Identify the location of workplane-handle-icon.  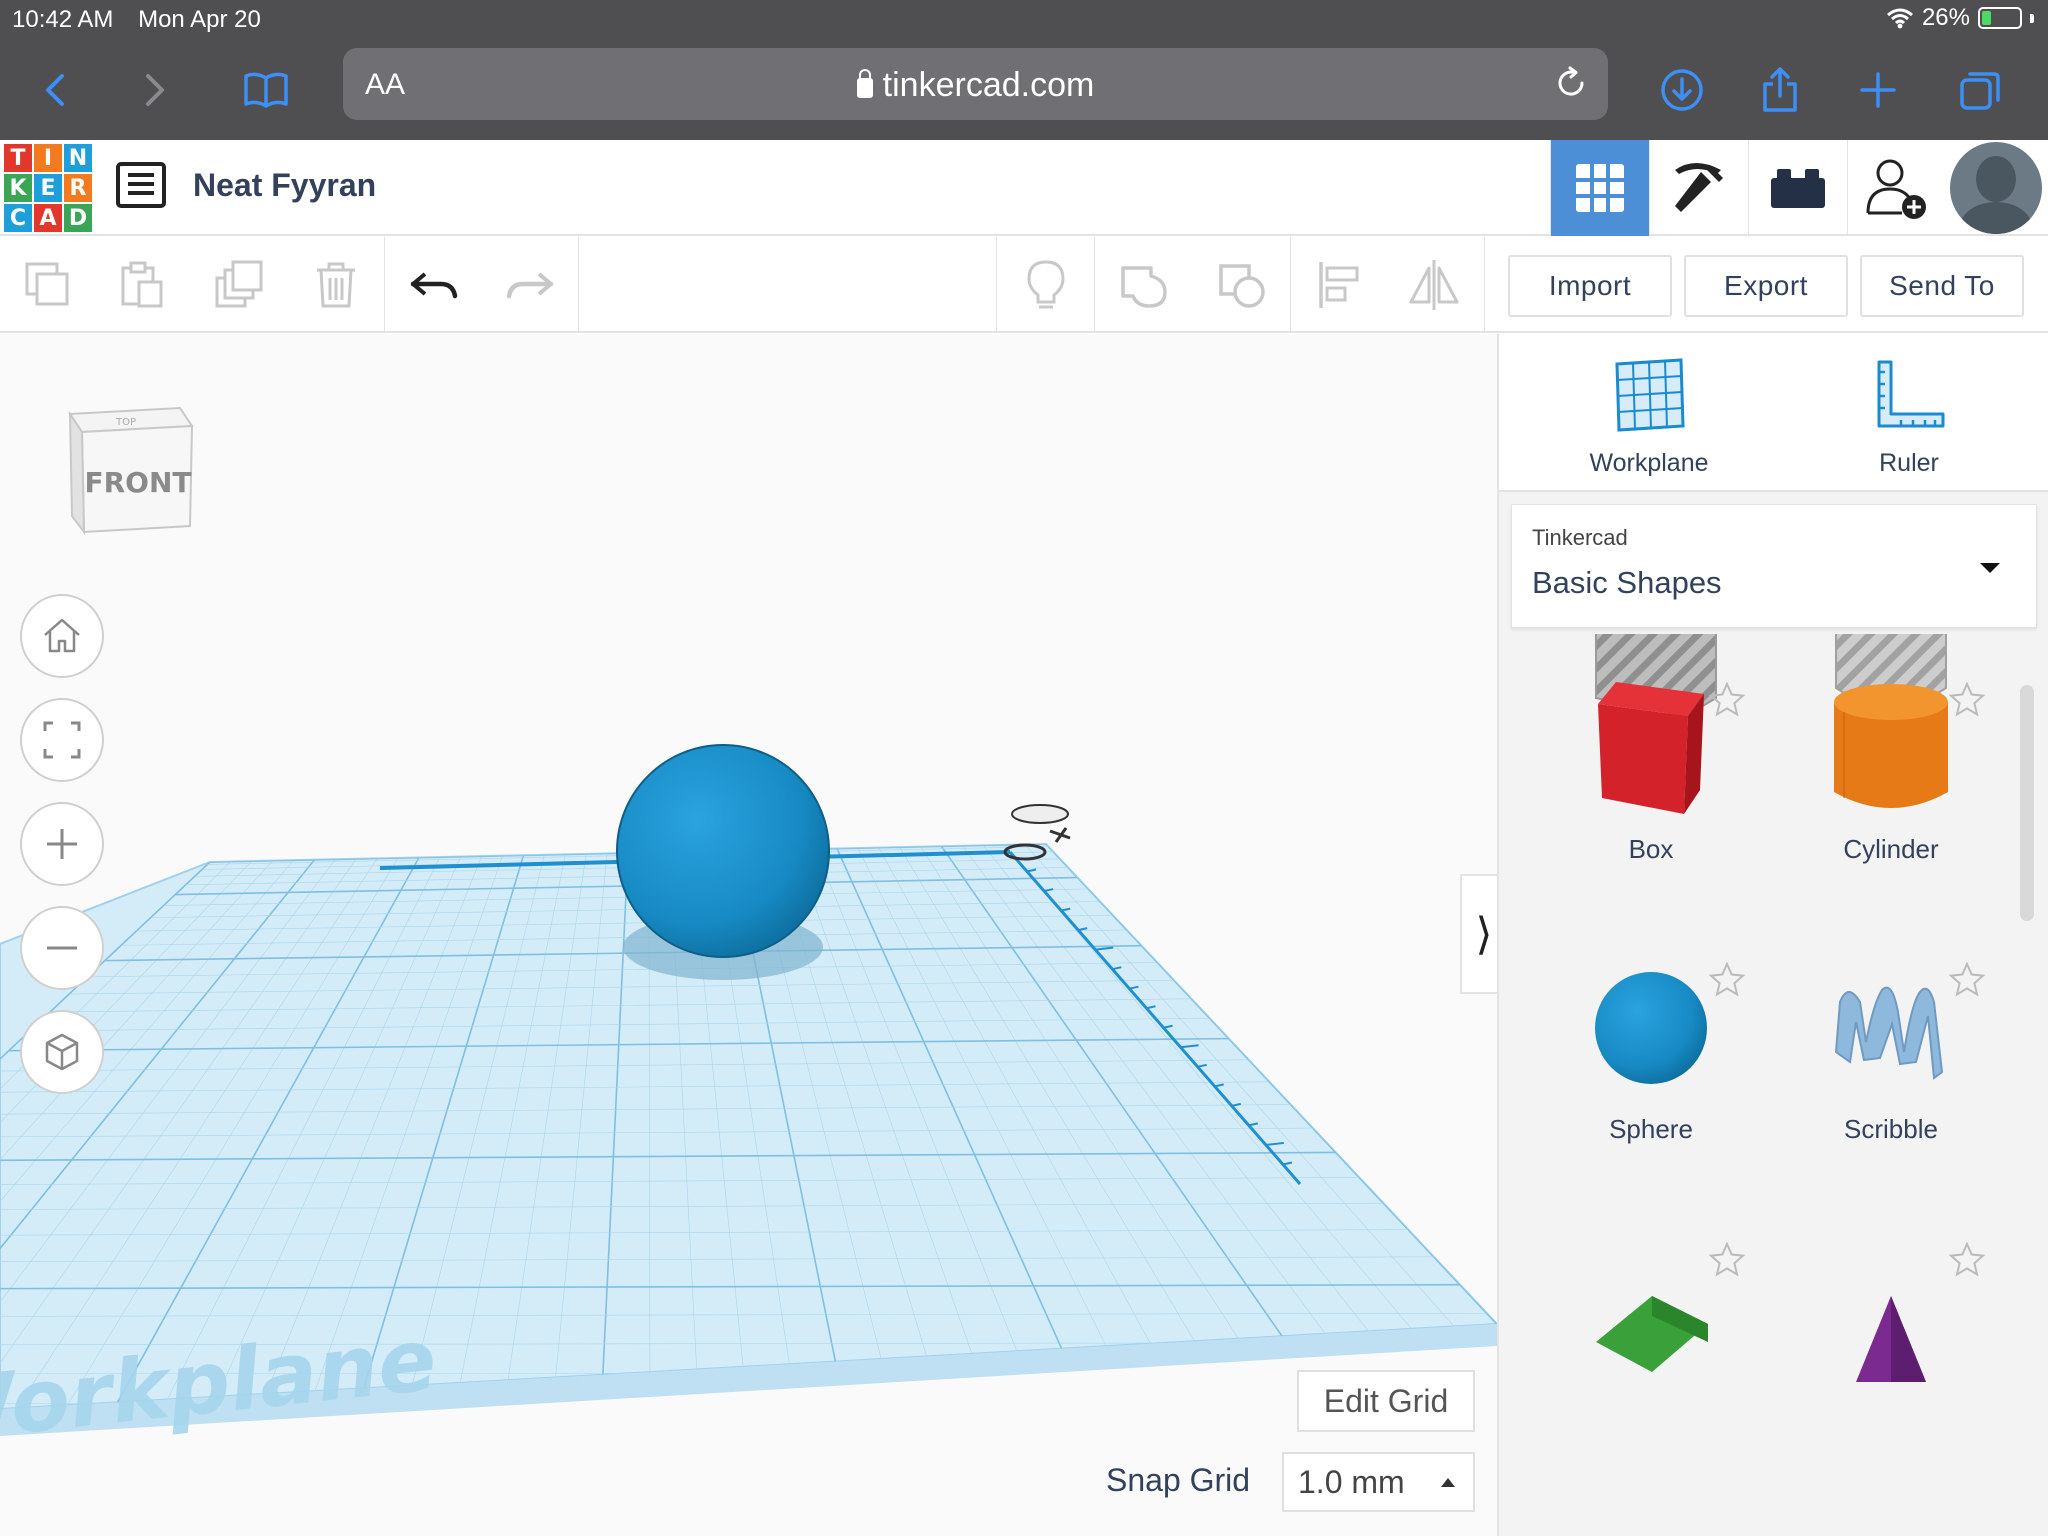
(1040, 814).